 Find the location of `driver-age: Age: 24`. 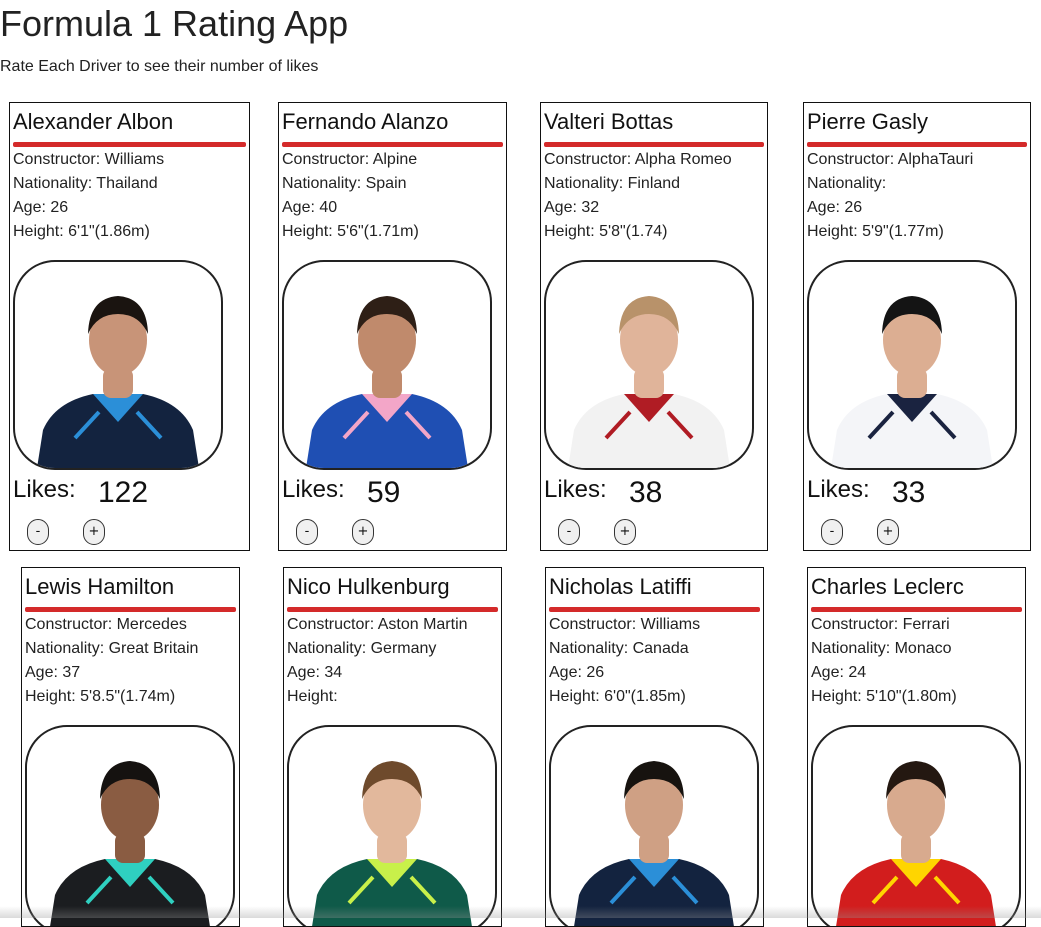

driver-age: Age: 24 is located at coordinates (839, 672).